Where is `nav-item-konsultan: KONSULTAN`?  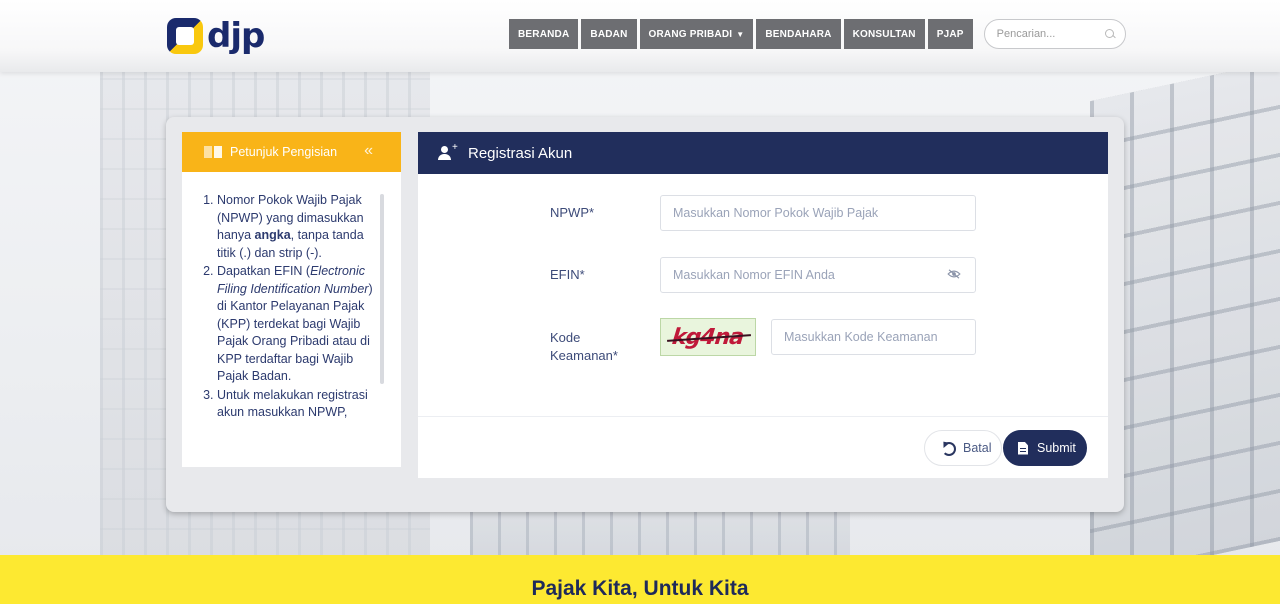 nav-item-konsultan: KONSULTAN is located at coordinates (884, 34).